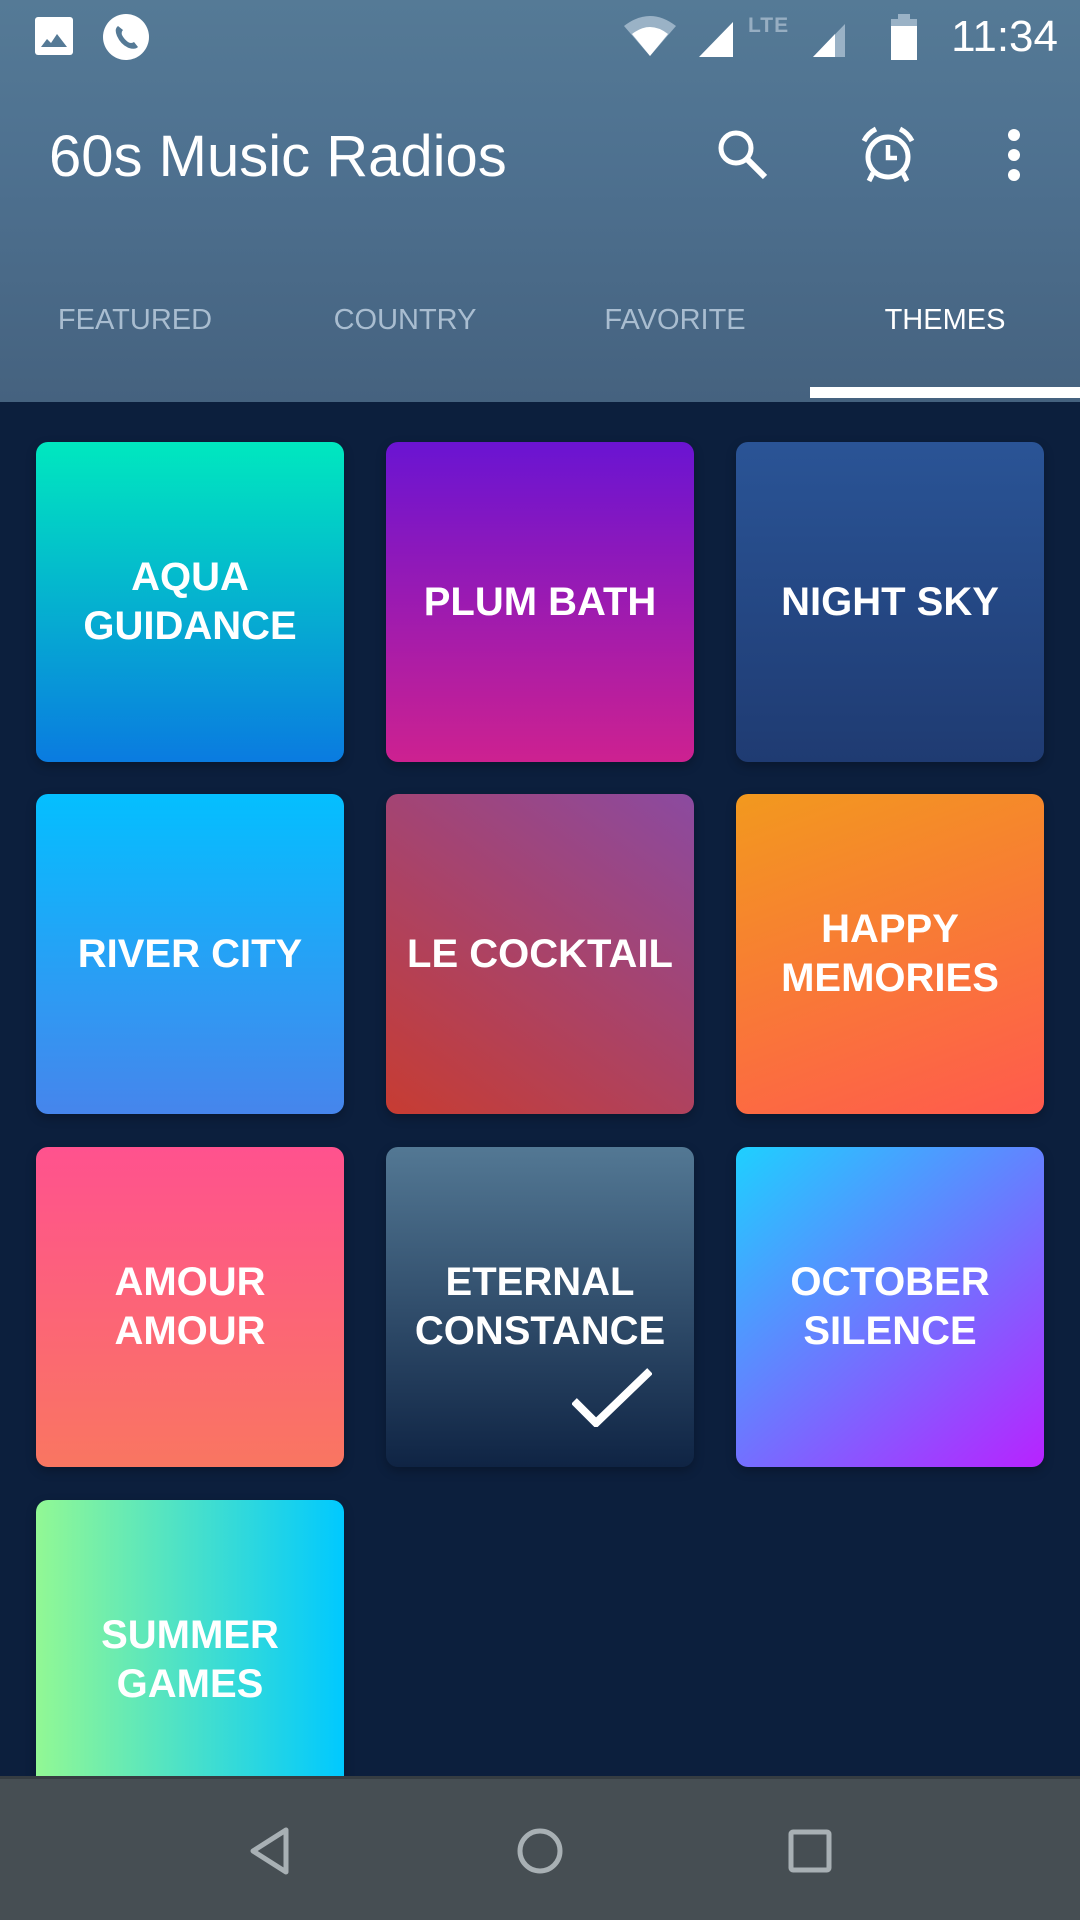  I want to click on theme-label: OCTOBER SILENCE, so click(890, 1306).